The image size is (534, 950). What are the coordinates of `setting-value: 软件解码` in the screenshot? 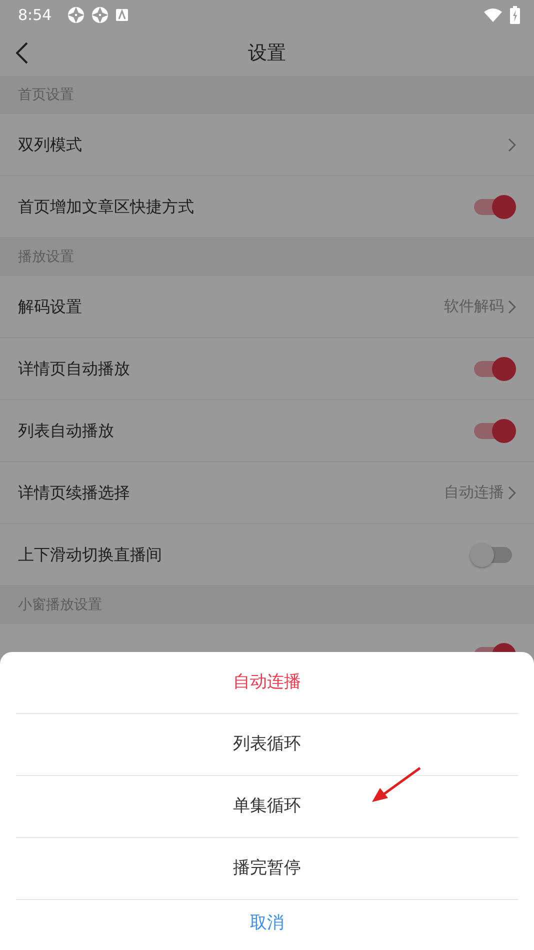 It's located at (474, 306).